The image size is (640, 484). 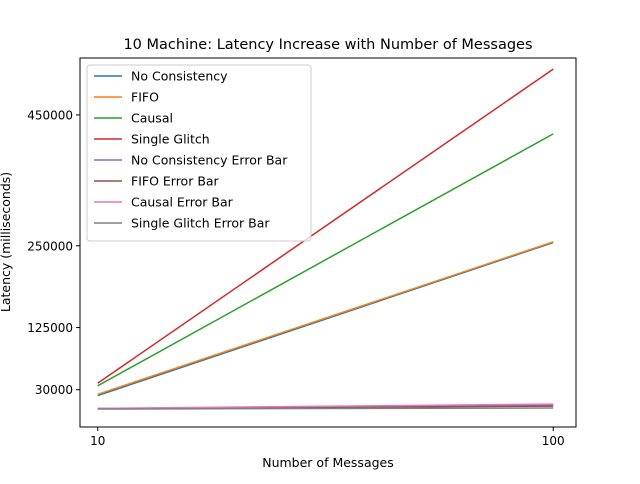 I want to click on legend-label-6: Causal Error Bar, so click(x=182, y=202).